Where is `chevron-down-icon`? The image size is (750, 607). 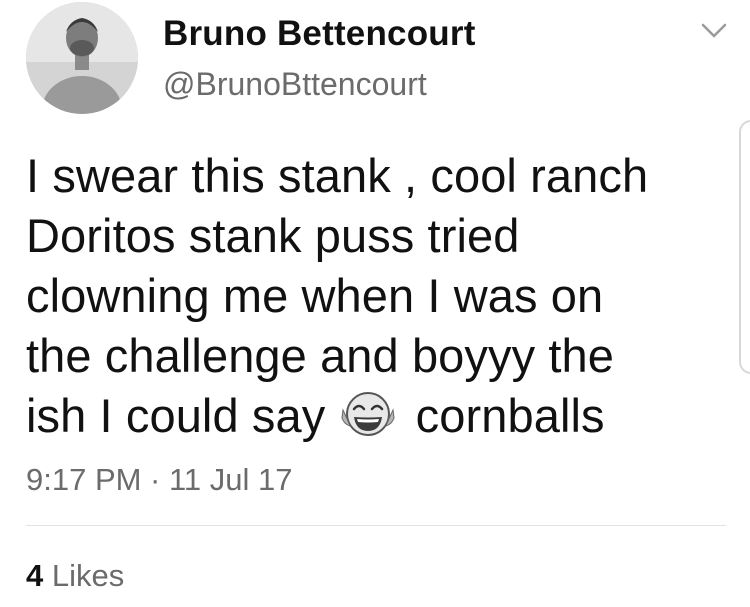 chevron-down-icon is located at coordinates (714, 31).